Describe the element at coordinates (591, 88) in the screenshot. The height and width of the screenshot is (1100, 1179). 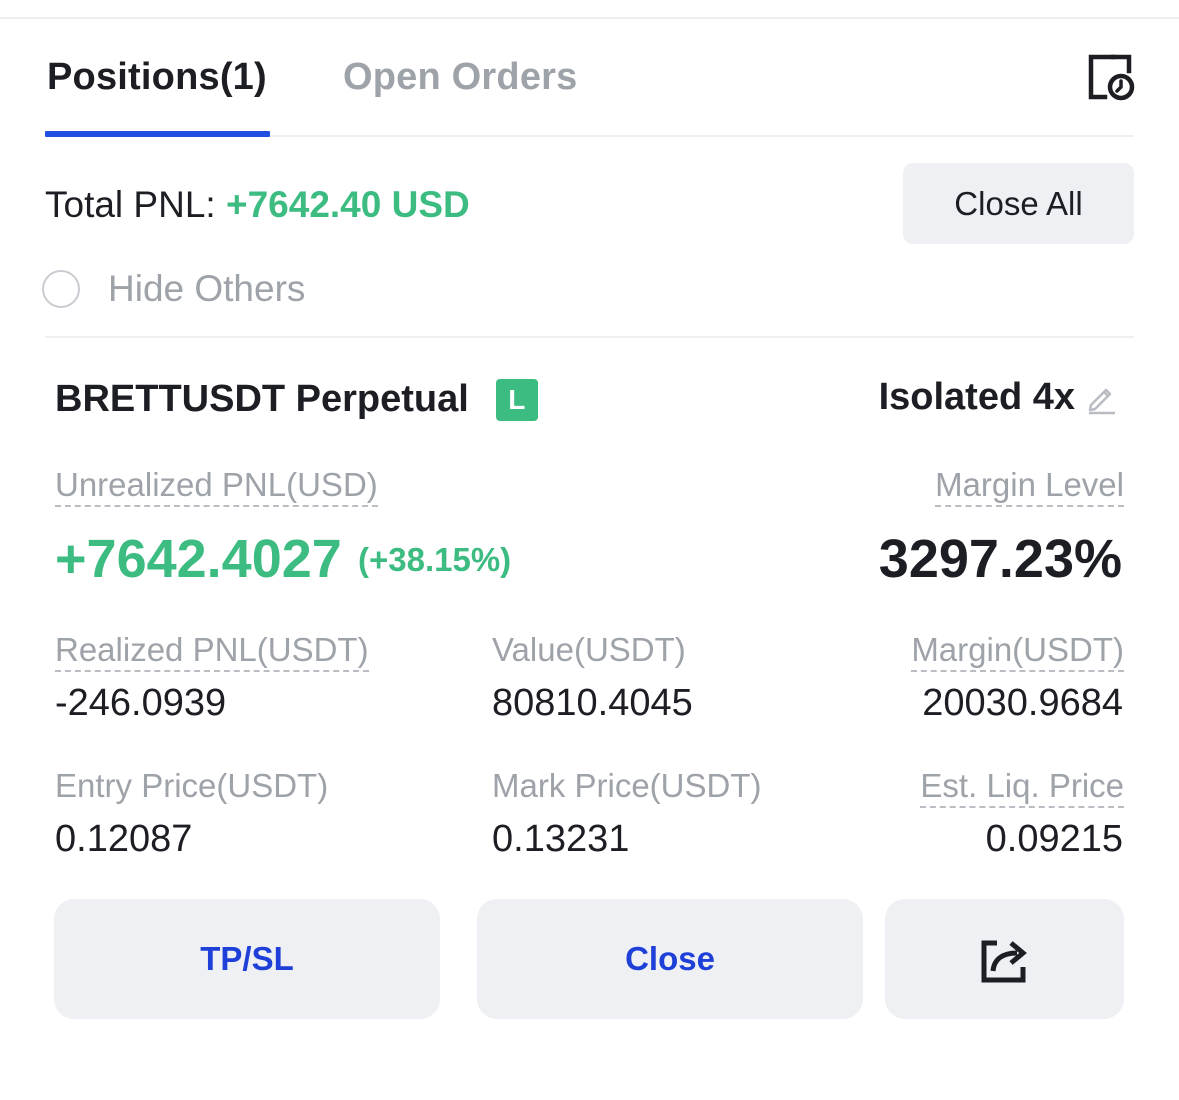
I see `position-tabs: Positions(1) Open Orders` at that location.